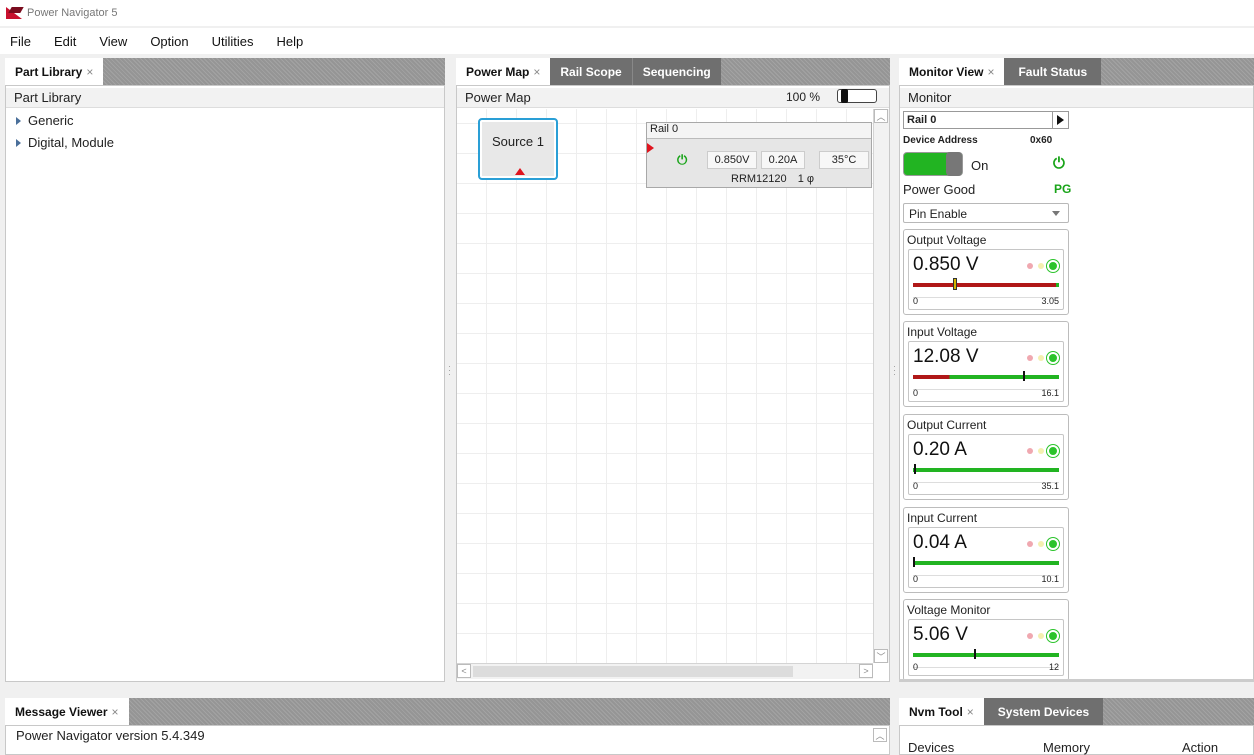 This screenshot has height=755, width=1254. I want to click on tab-fault-status: Fault Status, so click(1053, 71).